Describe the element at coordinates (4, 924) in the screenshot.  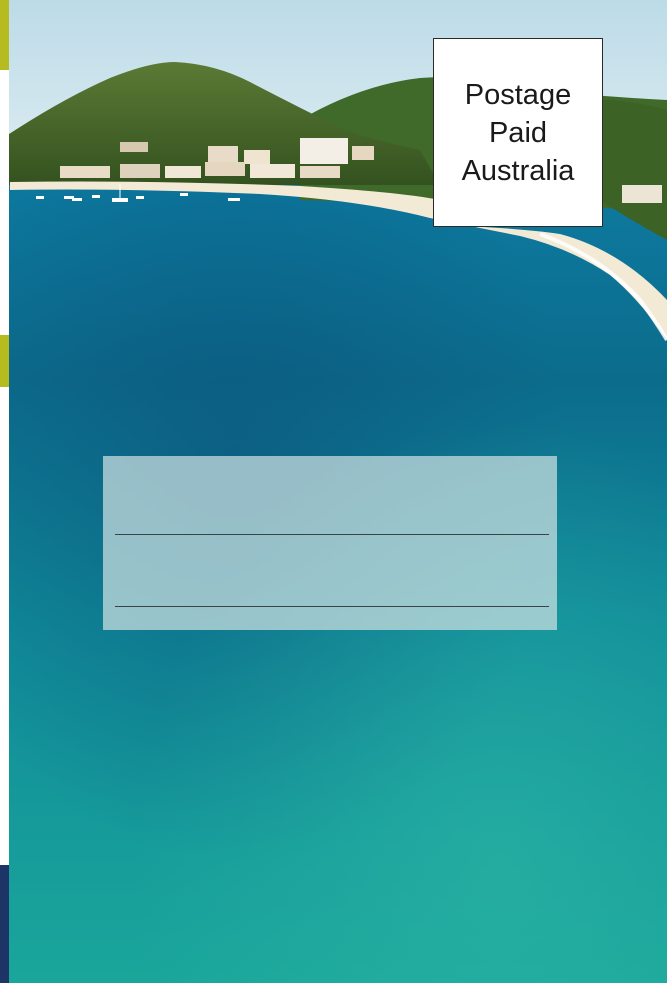
I see `edge-stripe-navy-bottom` at that location.